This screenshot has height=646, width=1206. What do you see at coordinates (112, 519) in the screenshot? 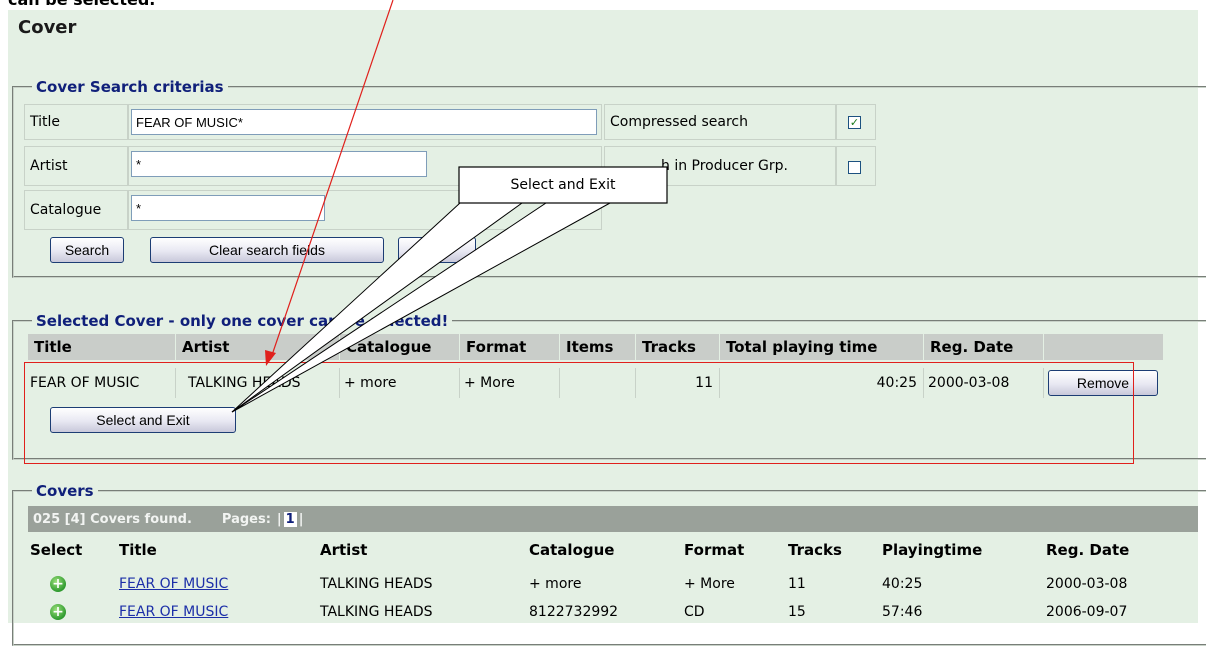
I see `covers-found-text: 025 [4] Covers found.` at bounding box center [112, 519].